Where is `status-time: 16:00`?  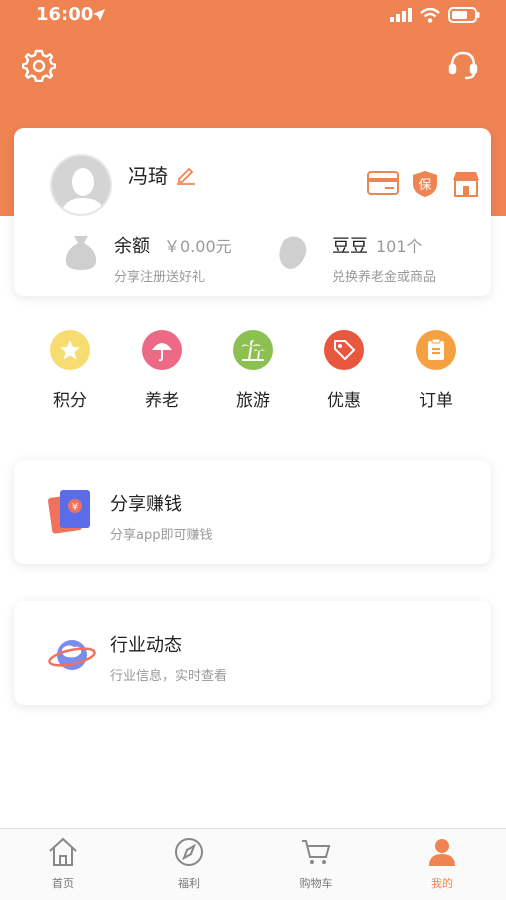 status-time: 16:00 is located at coordinates (65, 14).